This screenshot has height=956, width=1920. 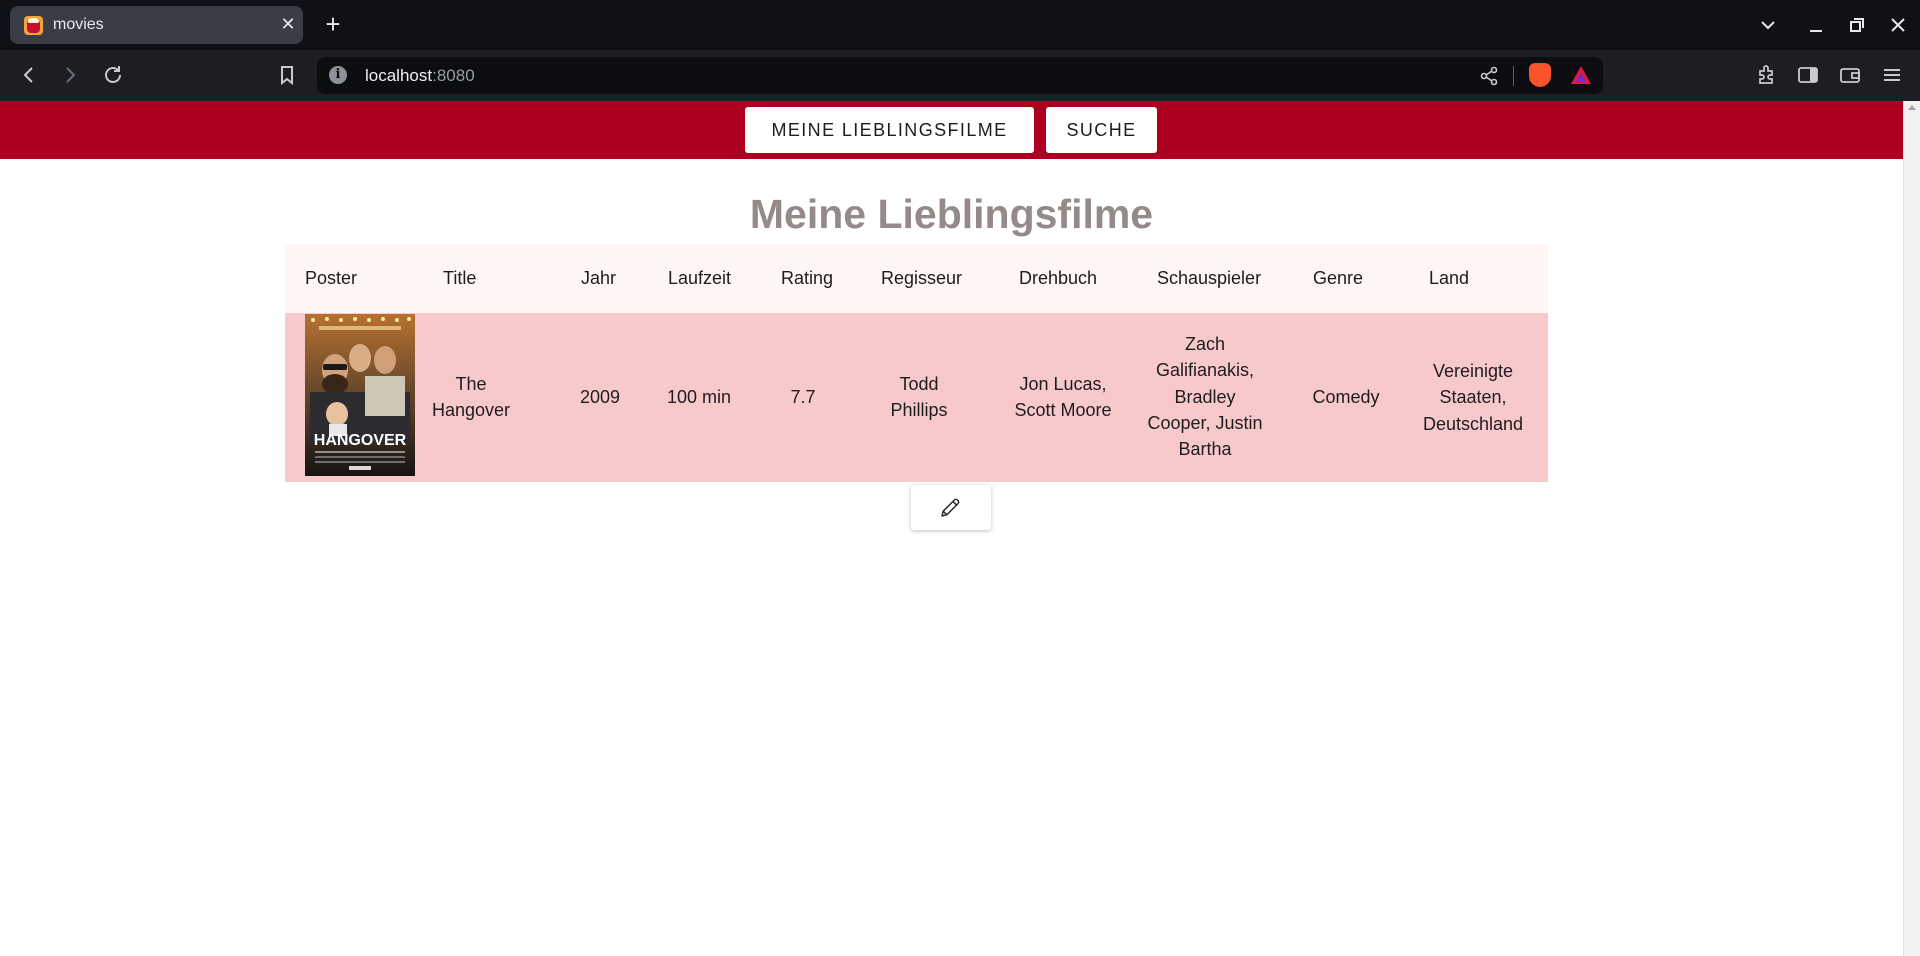 I want to click on page-title: Meine Lieblingsfilme, so click(x=951, y=214).